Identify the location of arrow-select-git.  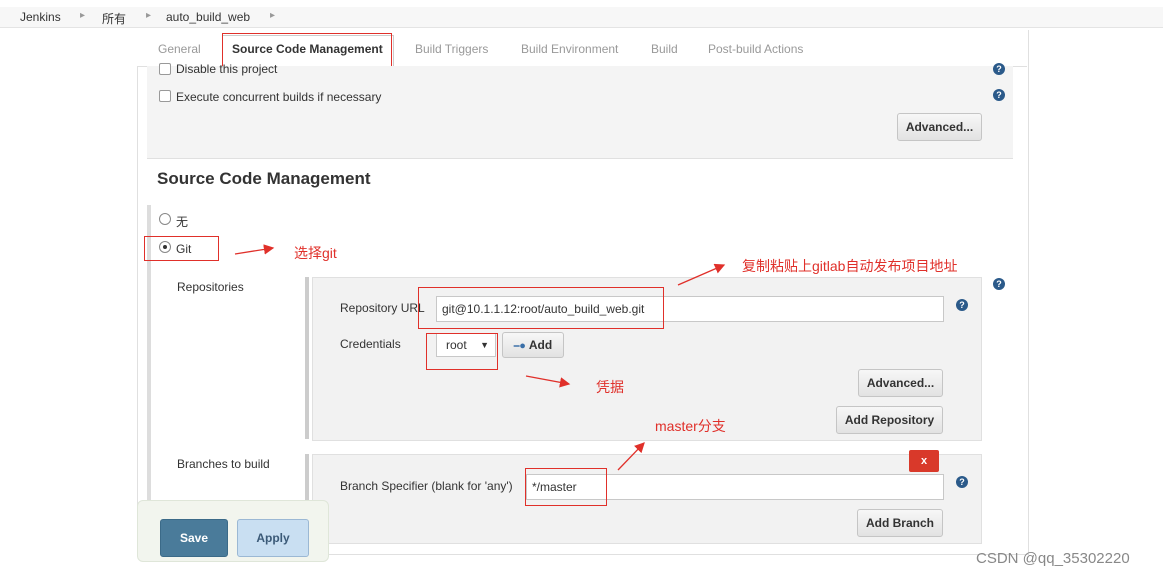
(254, 249).